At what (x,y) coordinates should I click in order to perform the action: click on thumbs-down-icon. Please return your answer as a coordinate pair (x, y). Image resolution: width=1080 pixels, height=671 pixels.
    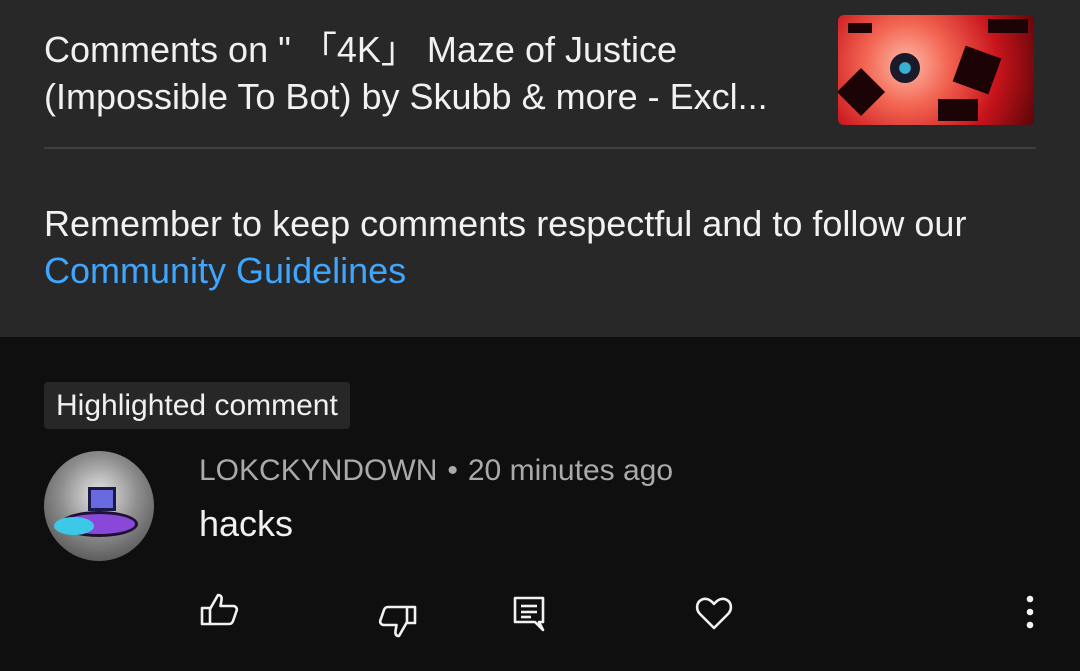
    Looking at the image, I should click on (397, 621).